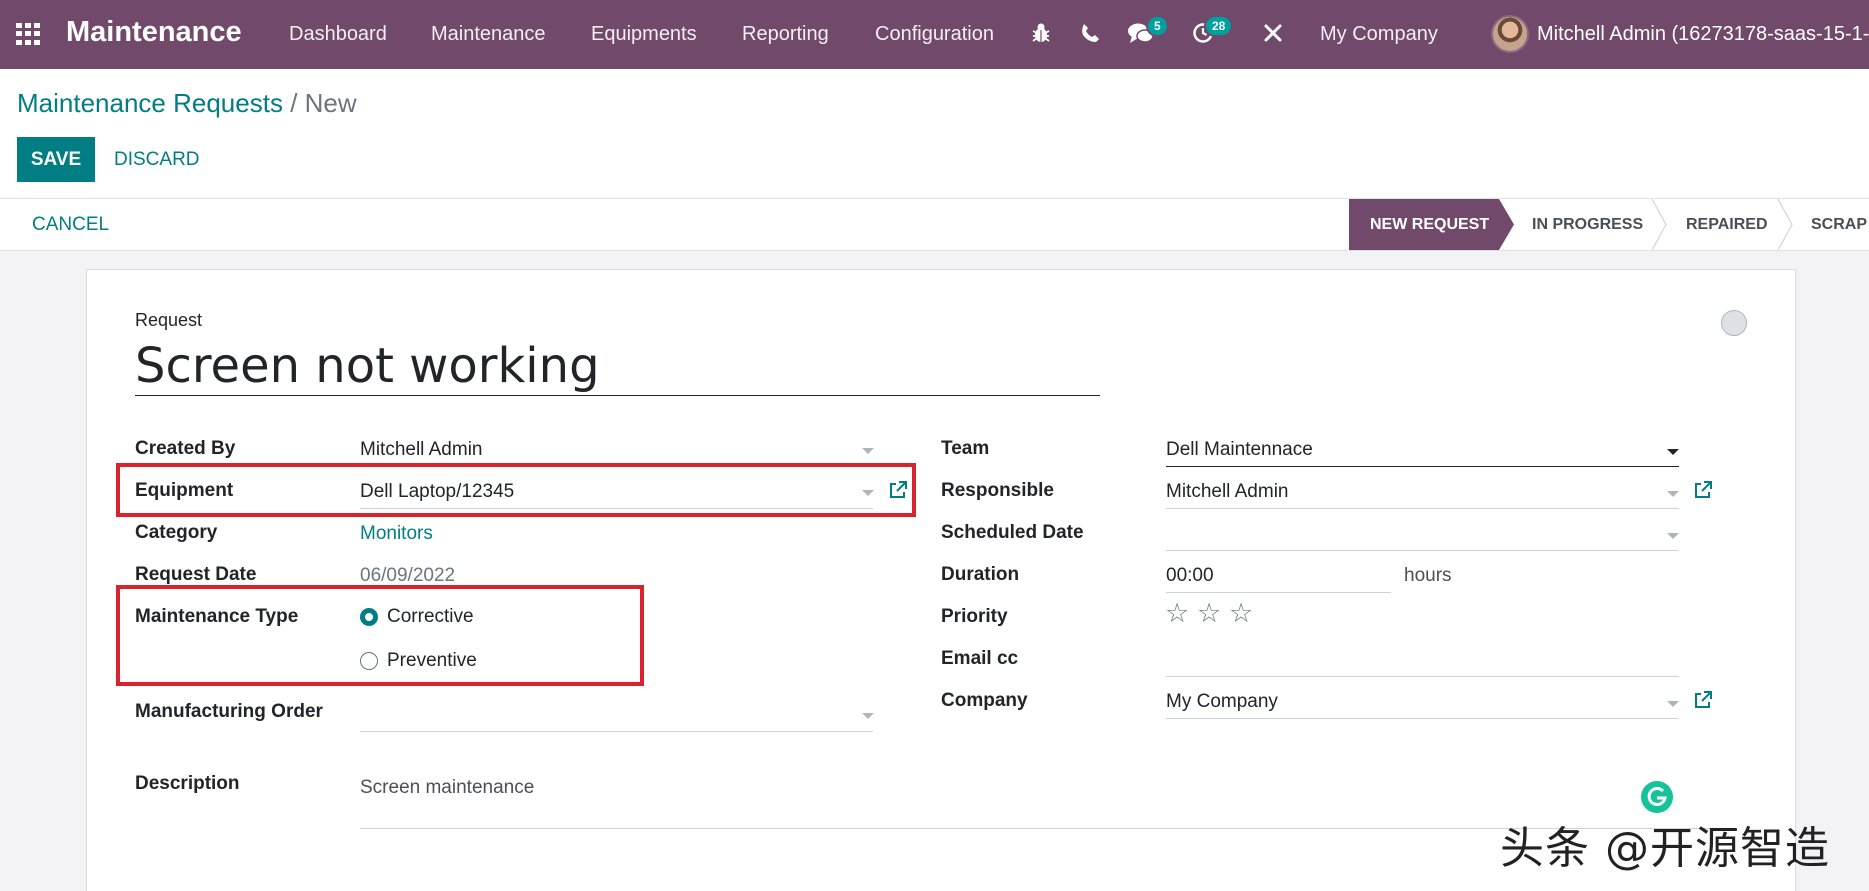 The width and height of the screenshot is (1869, 891). What do you see at coordinates (1422, 550) in the screenshot?
I see `scheduled-date-underline` at bounding box center [1422, 550].